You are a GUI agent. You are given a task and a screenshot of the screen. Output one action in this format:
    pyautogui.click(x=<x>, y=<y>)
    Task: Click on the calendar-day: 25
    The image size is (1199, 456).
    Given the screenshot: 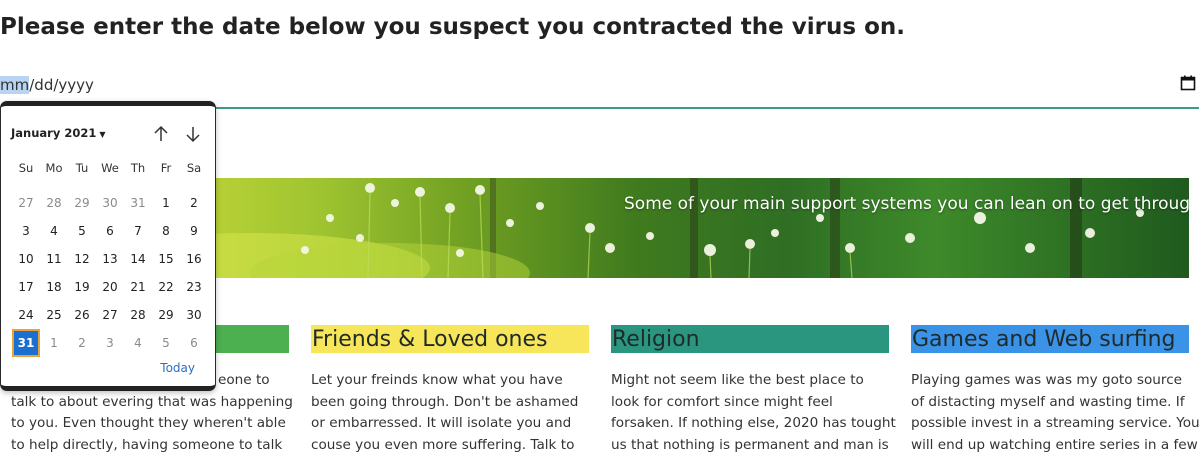 What is the action you would take?
    pyautogui.click(x=54, y=315)
    